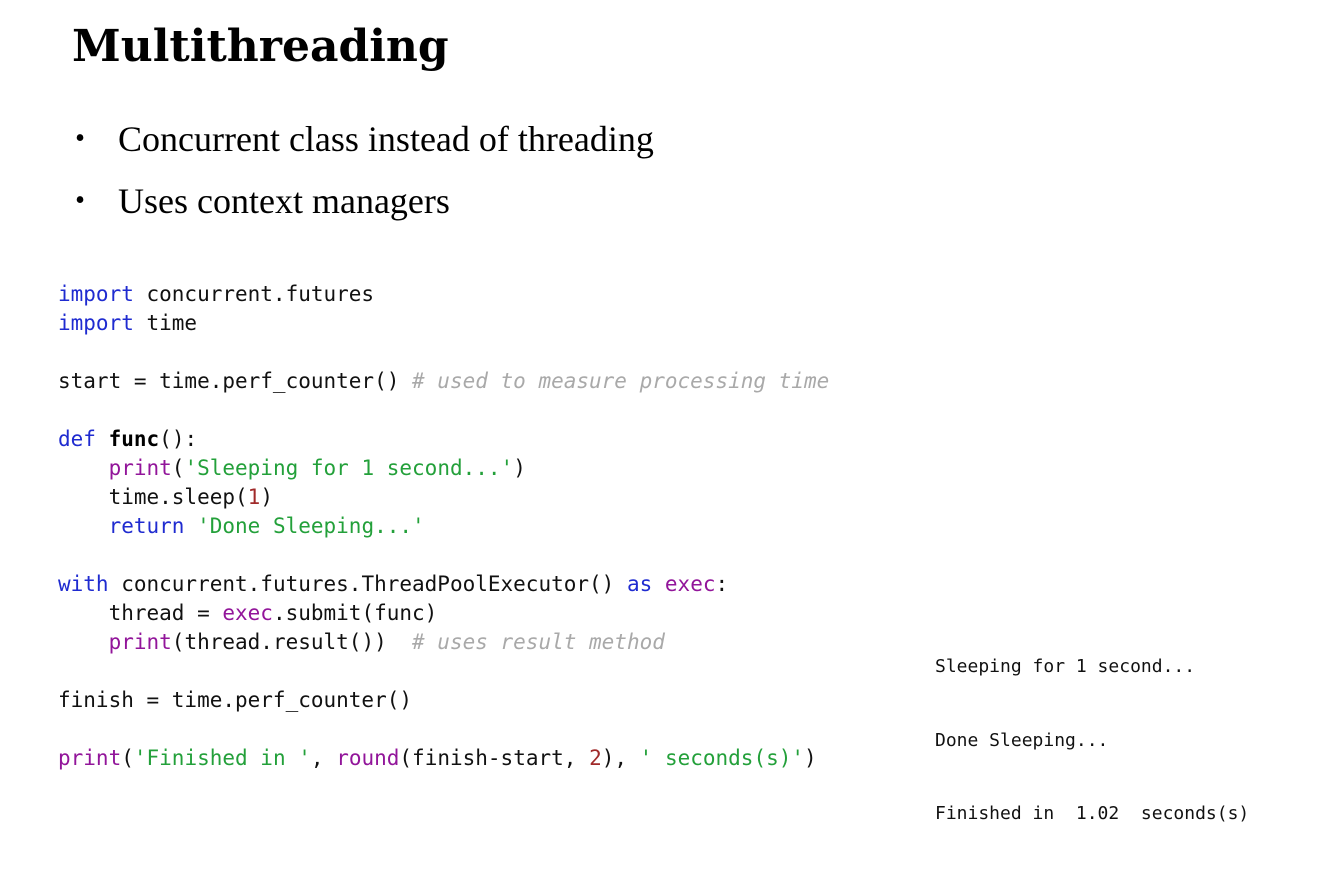 The image size is (1334, 895). I want to click on code-line: finish = time.perf_counter(), so click(443, 700).